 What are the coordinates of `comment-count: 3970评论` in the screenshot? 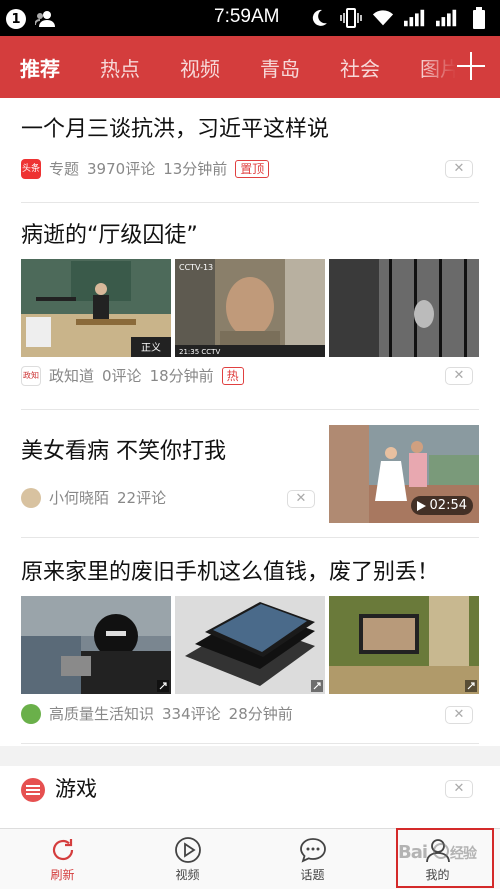 It's located at (121, 169).